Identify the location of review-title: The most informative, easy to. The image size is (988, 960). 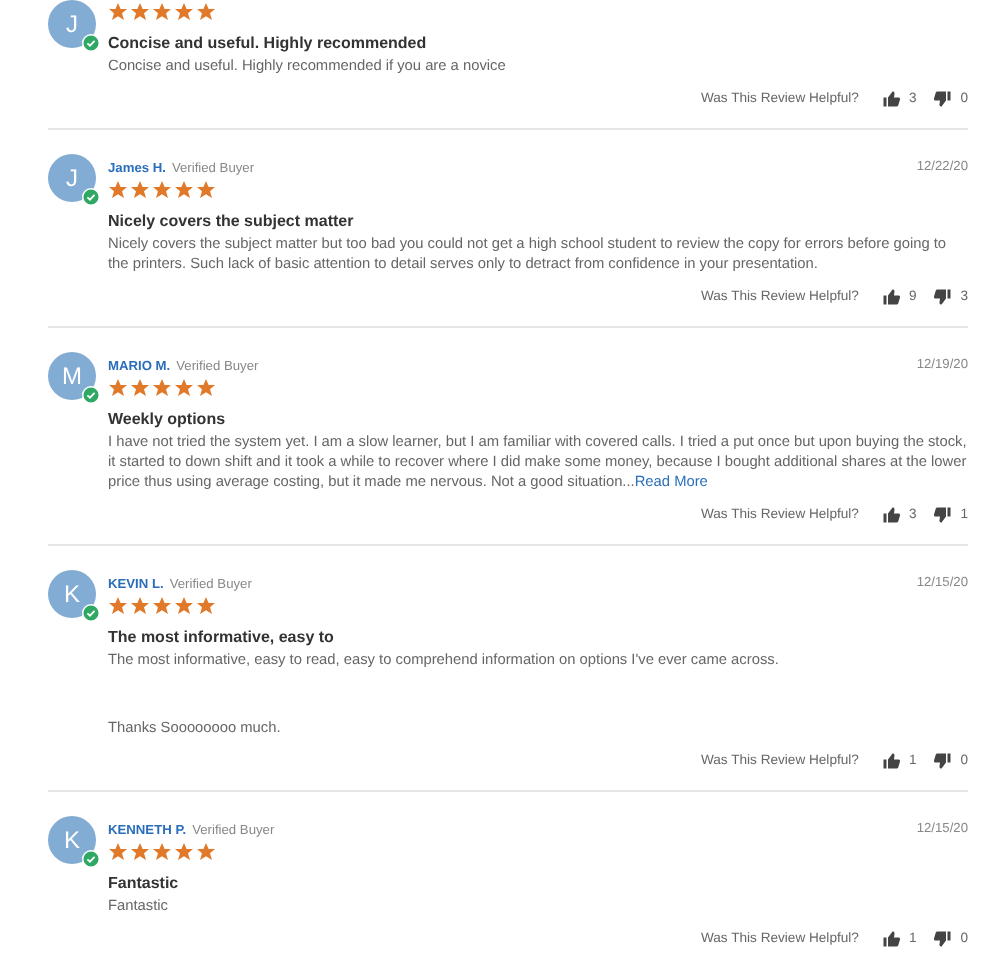
(222, 638).